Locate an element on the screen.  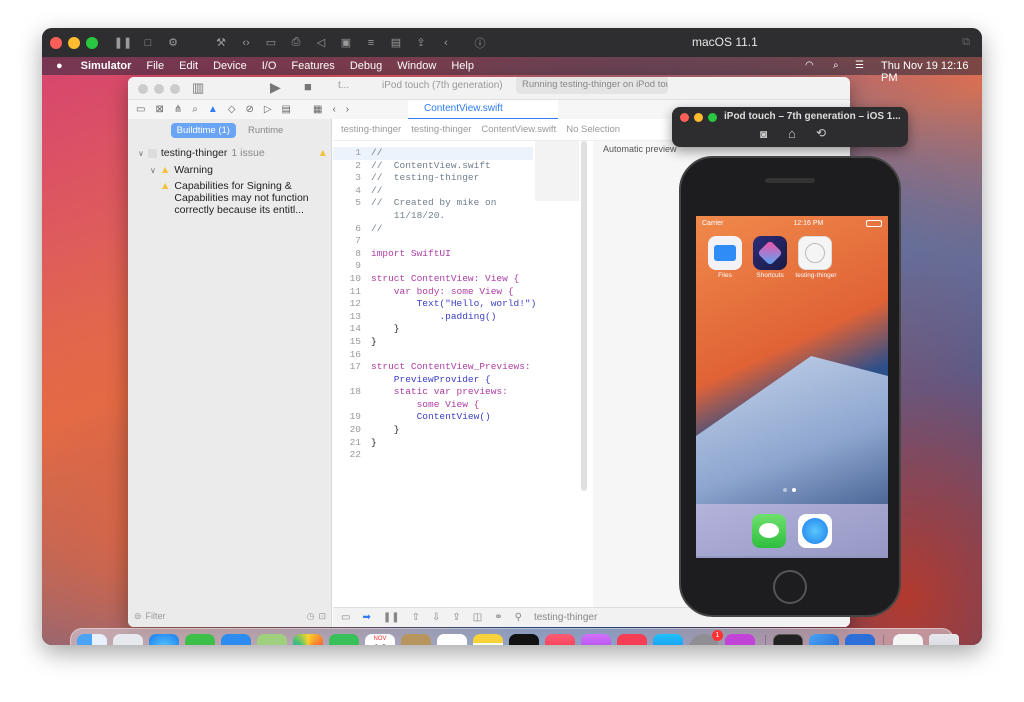
disclosure-icon: ∨ is located at coordinates (153, 170).